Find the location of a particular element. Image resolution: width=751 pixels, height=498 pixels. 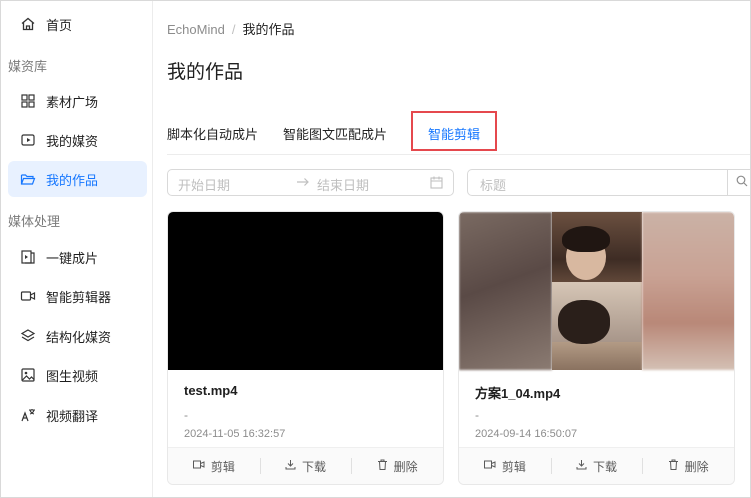

tab-bar: 脚本化自动成片 智能图文匹配成片 智能剪辑 is located at coordinates (459, 133).